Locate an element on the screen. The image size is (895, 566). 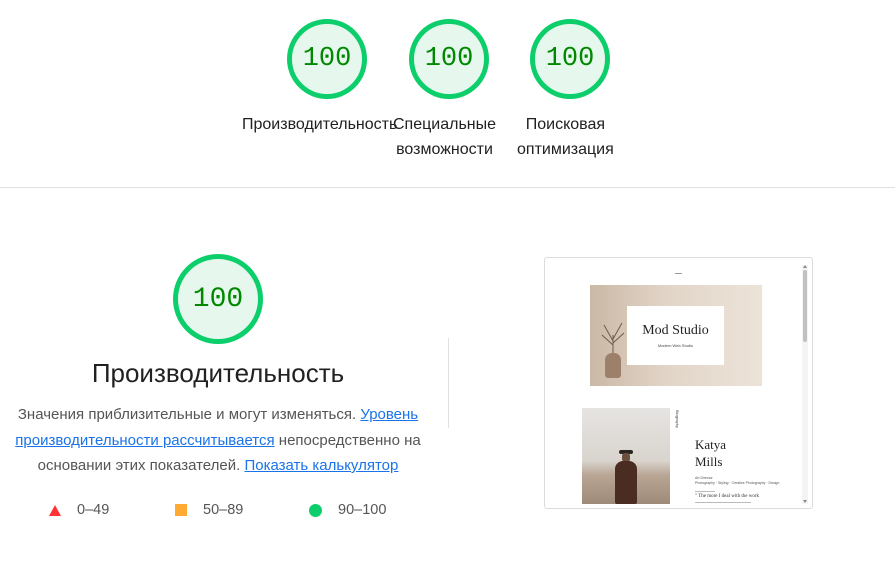
preview-hero-image: Mod Studio Modern Web Studio is located at coordinates (676, 335).